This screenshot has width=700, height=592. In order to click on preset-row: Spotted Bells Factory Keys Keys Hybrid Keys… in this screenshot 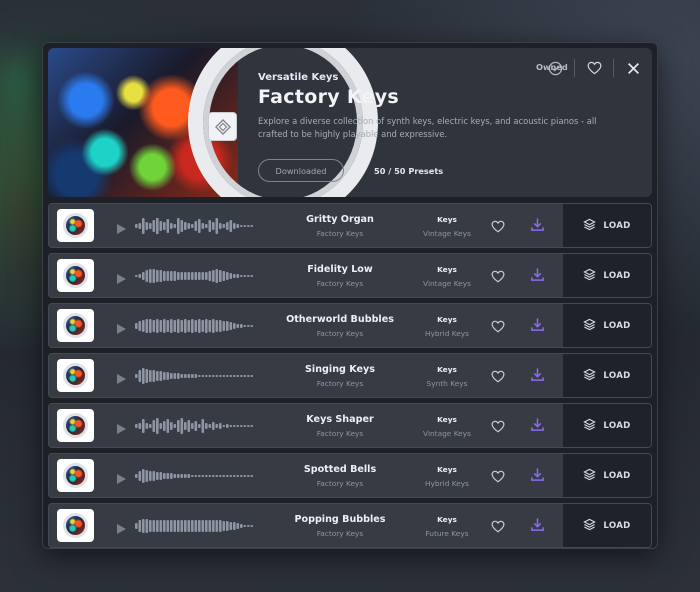, I will do `click(350, 475)`.